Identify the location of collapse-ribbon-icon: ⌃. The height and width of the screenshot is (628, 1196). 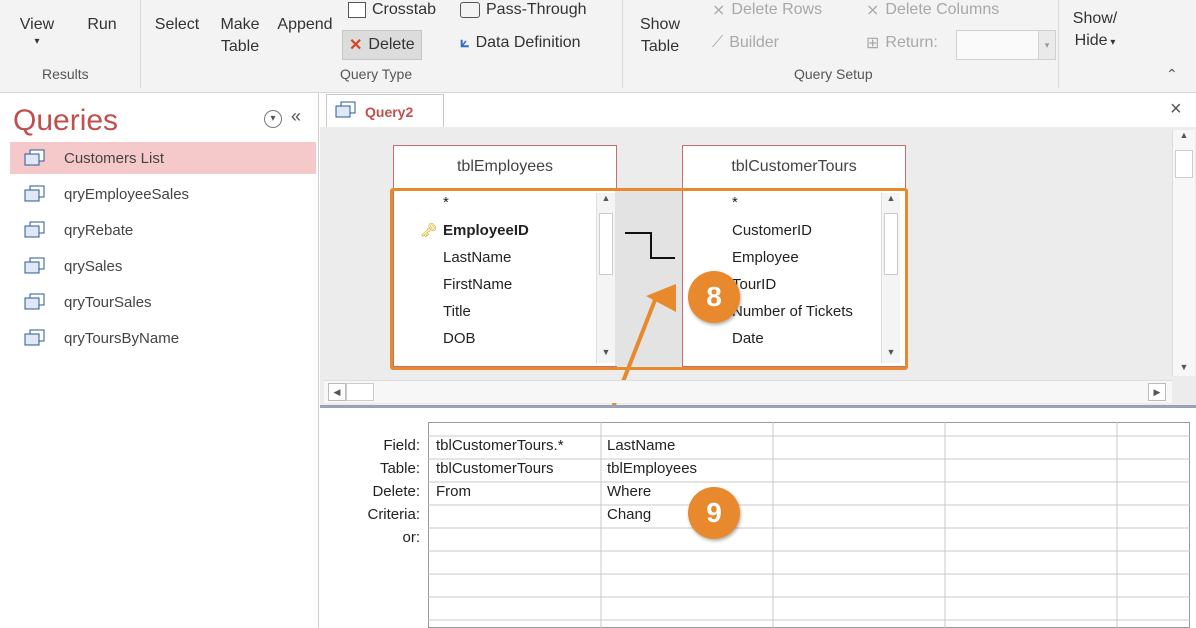
(1172, 74).